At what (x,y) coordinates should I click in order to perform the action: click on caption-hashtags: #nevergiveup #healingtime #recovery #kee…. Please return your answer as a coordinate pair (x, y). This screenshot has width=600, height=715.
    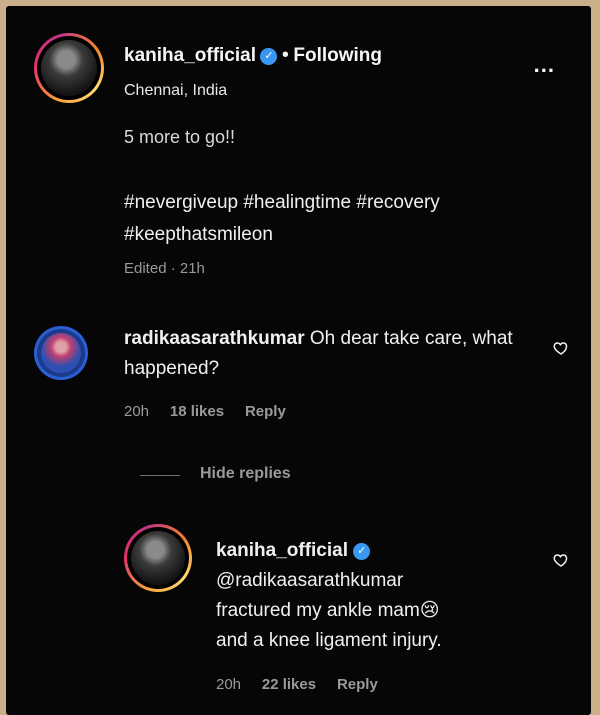
    Looking at the image, I should click on (282, 218).